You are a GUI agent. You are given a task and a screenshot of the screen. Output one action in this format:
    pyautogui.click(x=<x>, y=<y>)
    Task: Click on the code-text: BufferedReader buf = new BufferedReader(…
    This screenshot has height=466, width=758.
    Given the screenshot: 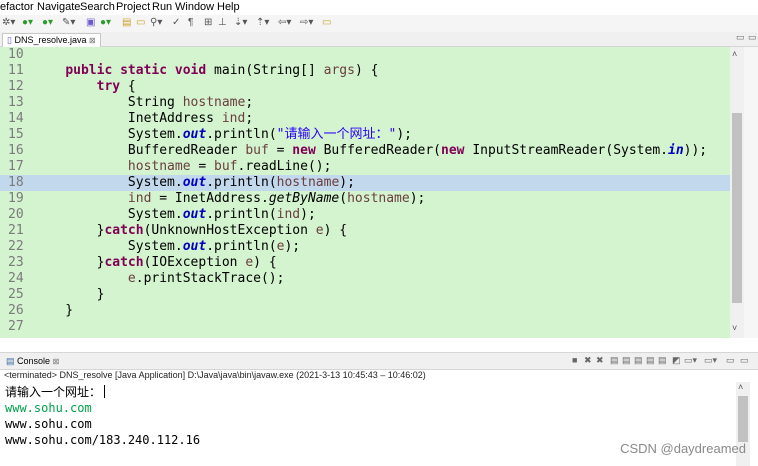 What is the action you would take?
    pyautogui.click(x=371, y=150)
    